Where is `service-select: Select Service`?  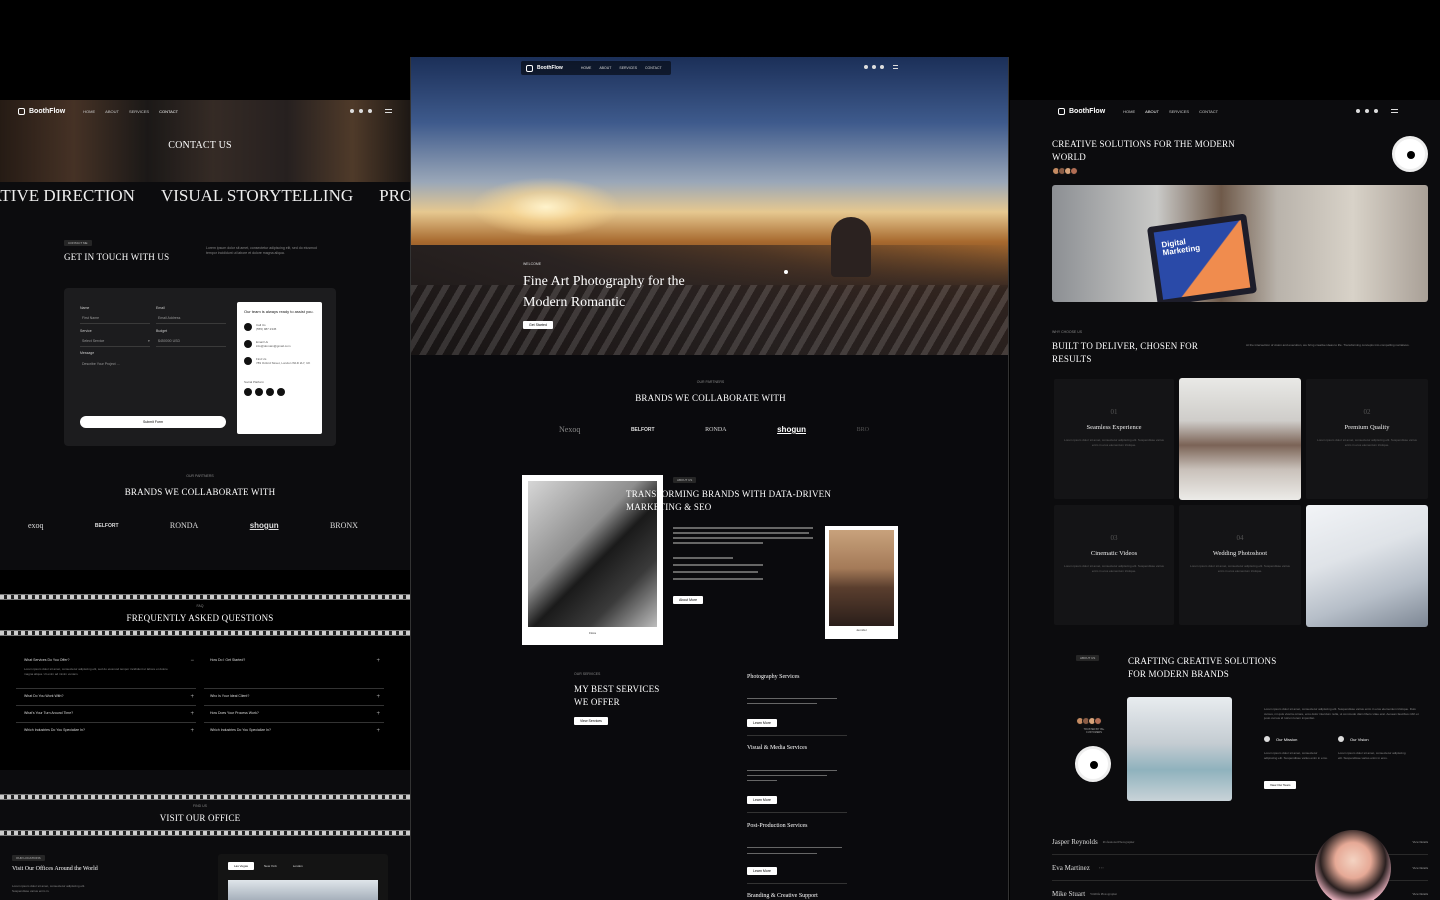 service-select: Select Service is located at coordinates (93, 341).